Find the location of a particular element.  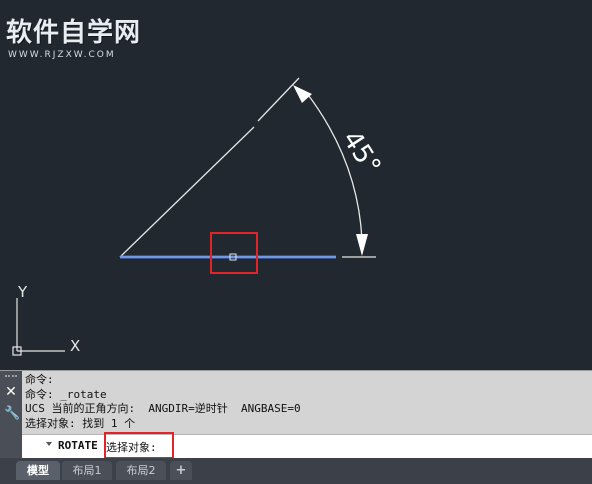

tab-layout2: 布局2 is located at coordinates (141, 470).